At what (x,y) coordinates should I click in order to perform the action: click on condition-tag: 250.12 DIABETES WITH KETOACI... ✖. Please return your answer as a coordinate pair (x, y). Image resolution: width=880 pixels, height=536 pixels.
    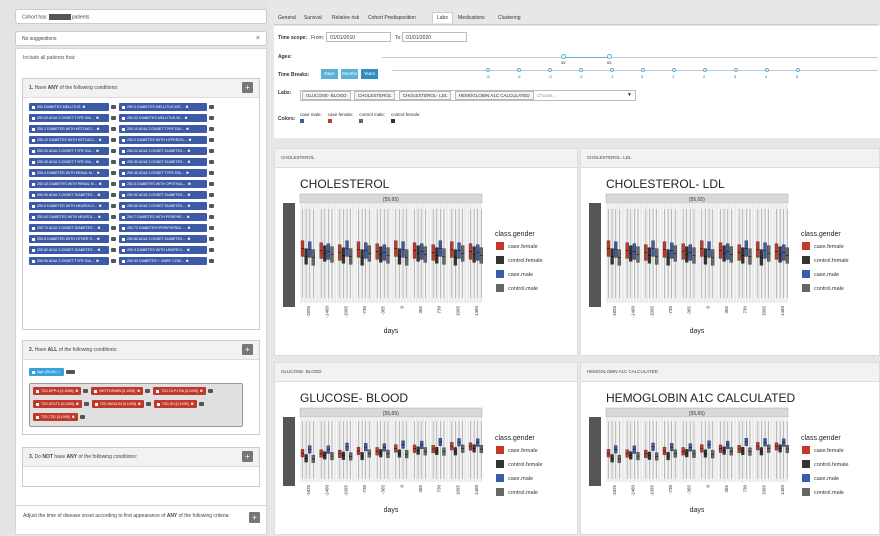
    Looking at the image, I should click on (69, 140).